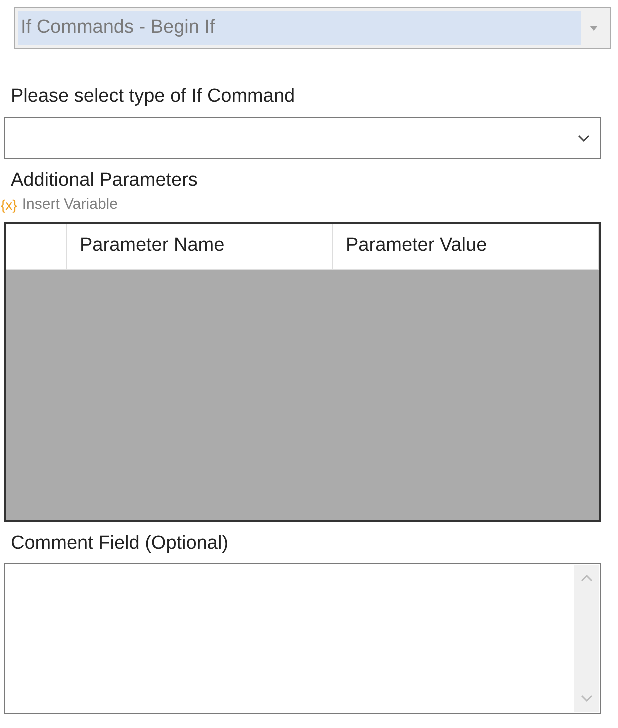 This screenshot has height=728, width=618. What do you see at coordinates (153, 96) in the screenshot?
I see `field-label: Please select type of If Command` at bounding box center [153, 96].